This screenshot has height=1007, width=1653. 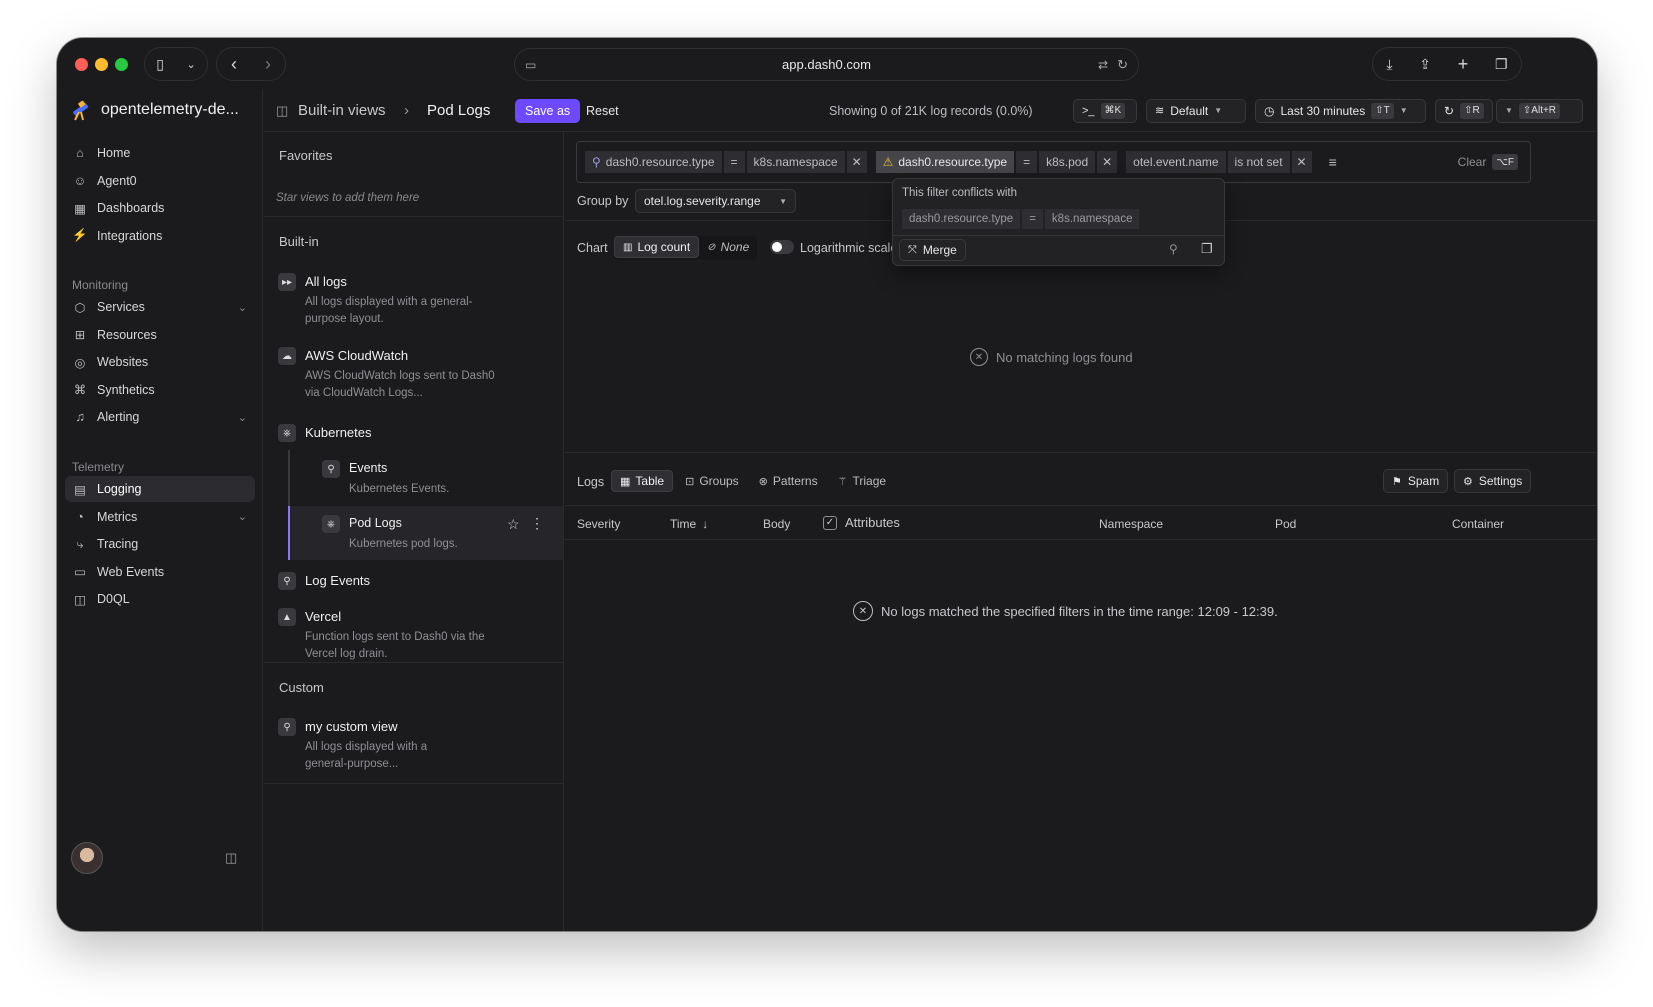 What do you see at coordinates (1416, 481) in the screenshot?
I see `spam-button: ⚑ Spam` at bounding box center [1416, 481].